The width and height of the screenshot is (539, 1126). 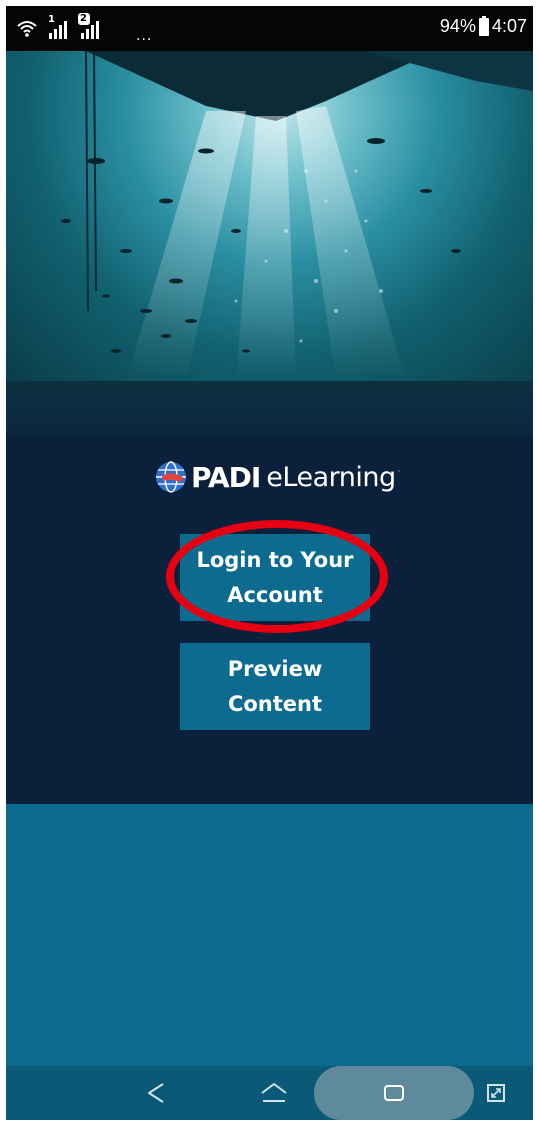 I want to click on status-bar: 1 2 ... 94% 4:07, so click(x=269, y=28).